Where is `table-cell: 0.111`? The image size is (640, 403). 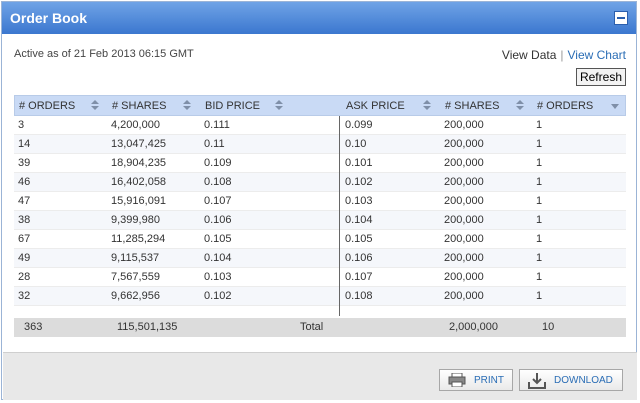 table-cell: 0.111 is located at coordinates (217, 125).